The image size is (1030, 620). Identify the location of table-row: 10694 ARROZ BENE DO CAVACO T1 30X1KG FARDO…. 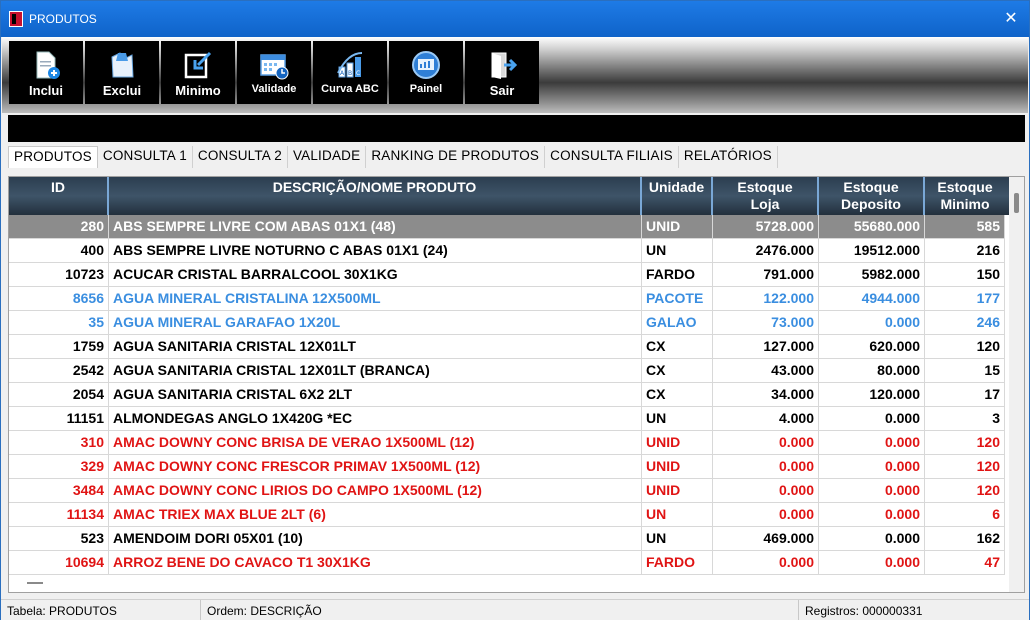
(507, 563).